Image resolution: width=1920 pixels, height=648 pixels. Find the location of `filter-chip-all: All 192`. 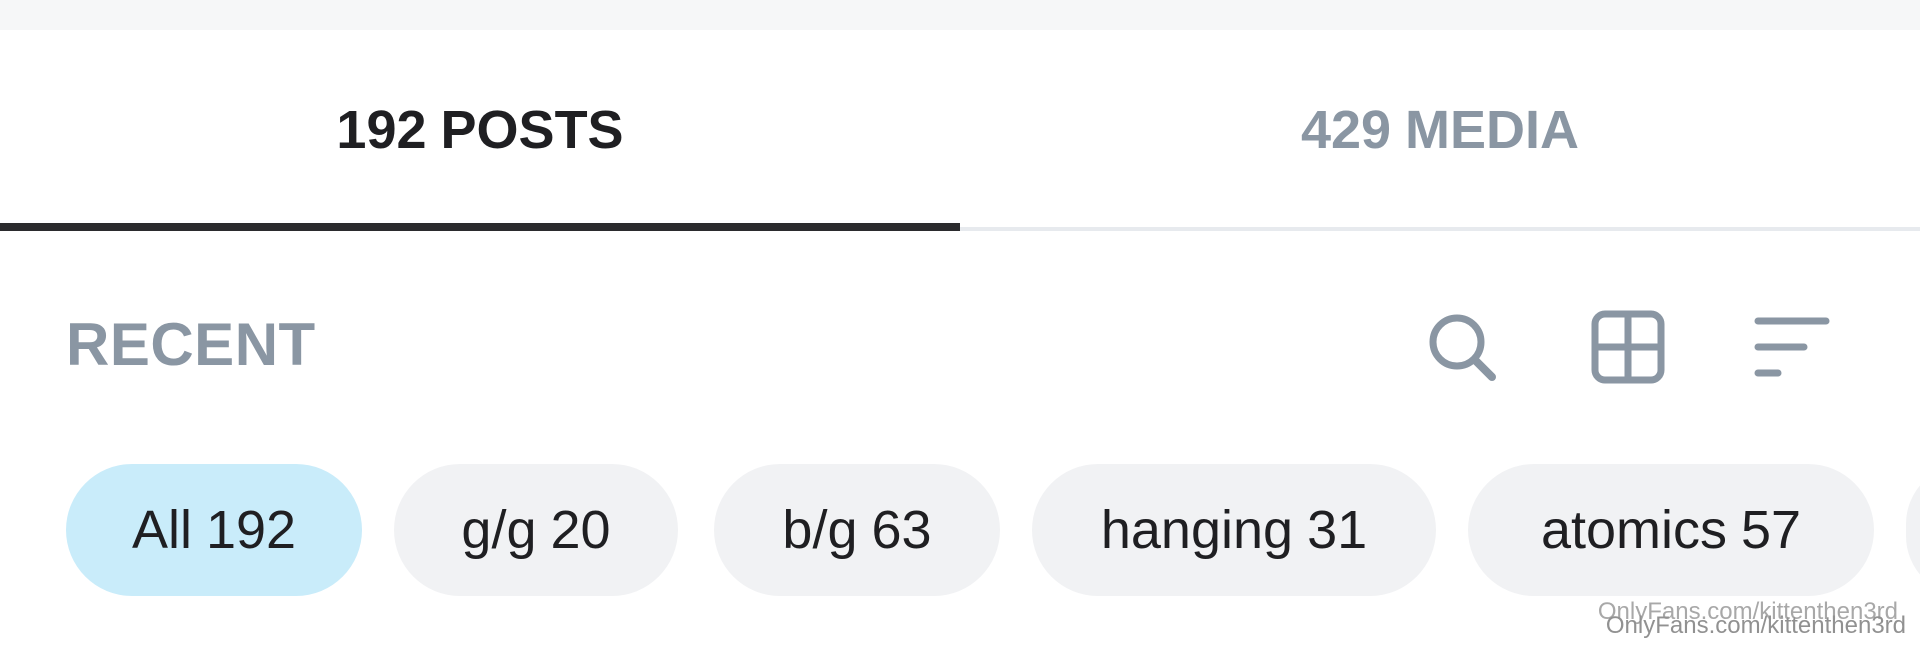

filter-chip-all: All 192 is located at coordinates (214, 530).